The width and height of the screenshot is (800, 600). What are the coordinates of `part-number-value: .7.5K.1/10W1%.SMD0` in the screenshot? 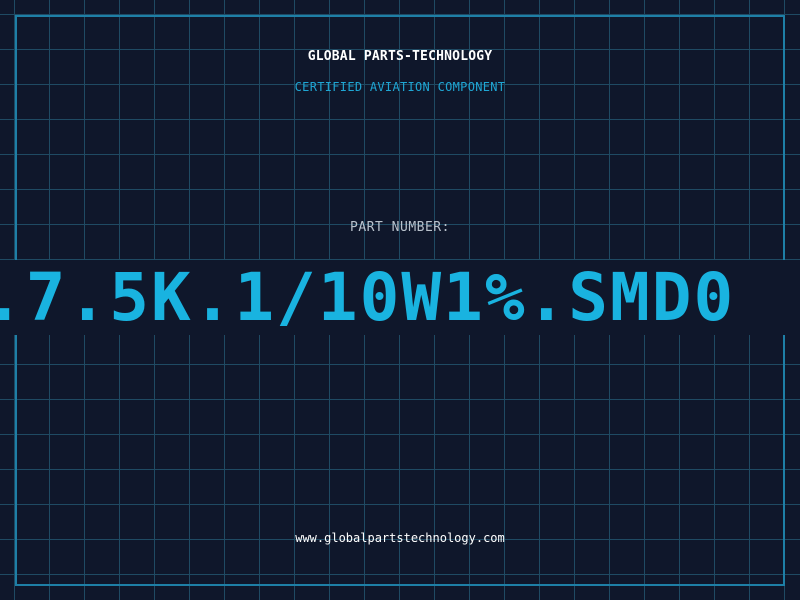 It's located at (368, 297).